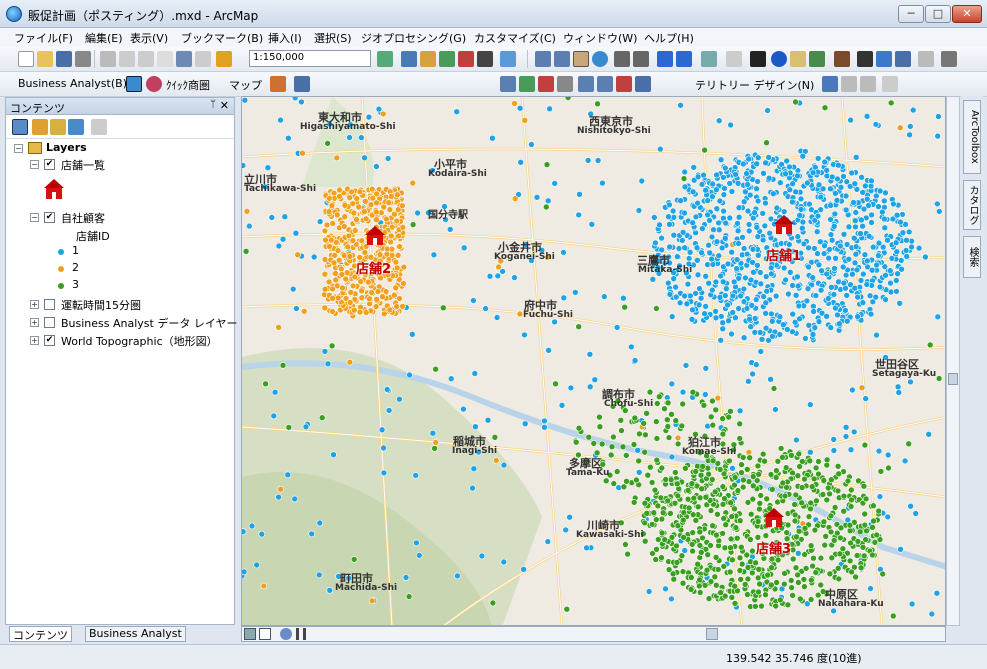 This screenshot has width=987, height=669. What do you see at coordinates (830, 84) in the screenshot?
I see `territory-window-icon` at bounding box center [830, 84].